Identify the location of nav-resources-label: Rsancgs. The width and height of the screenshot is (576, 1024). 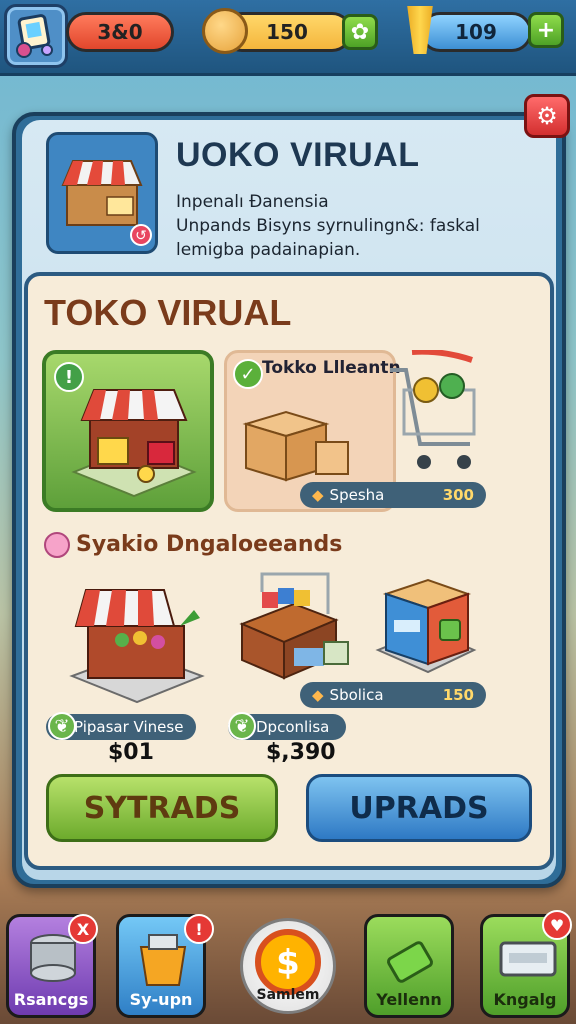
(51, 999).